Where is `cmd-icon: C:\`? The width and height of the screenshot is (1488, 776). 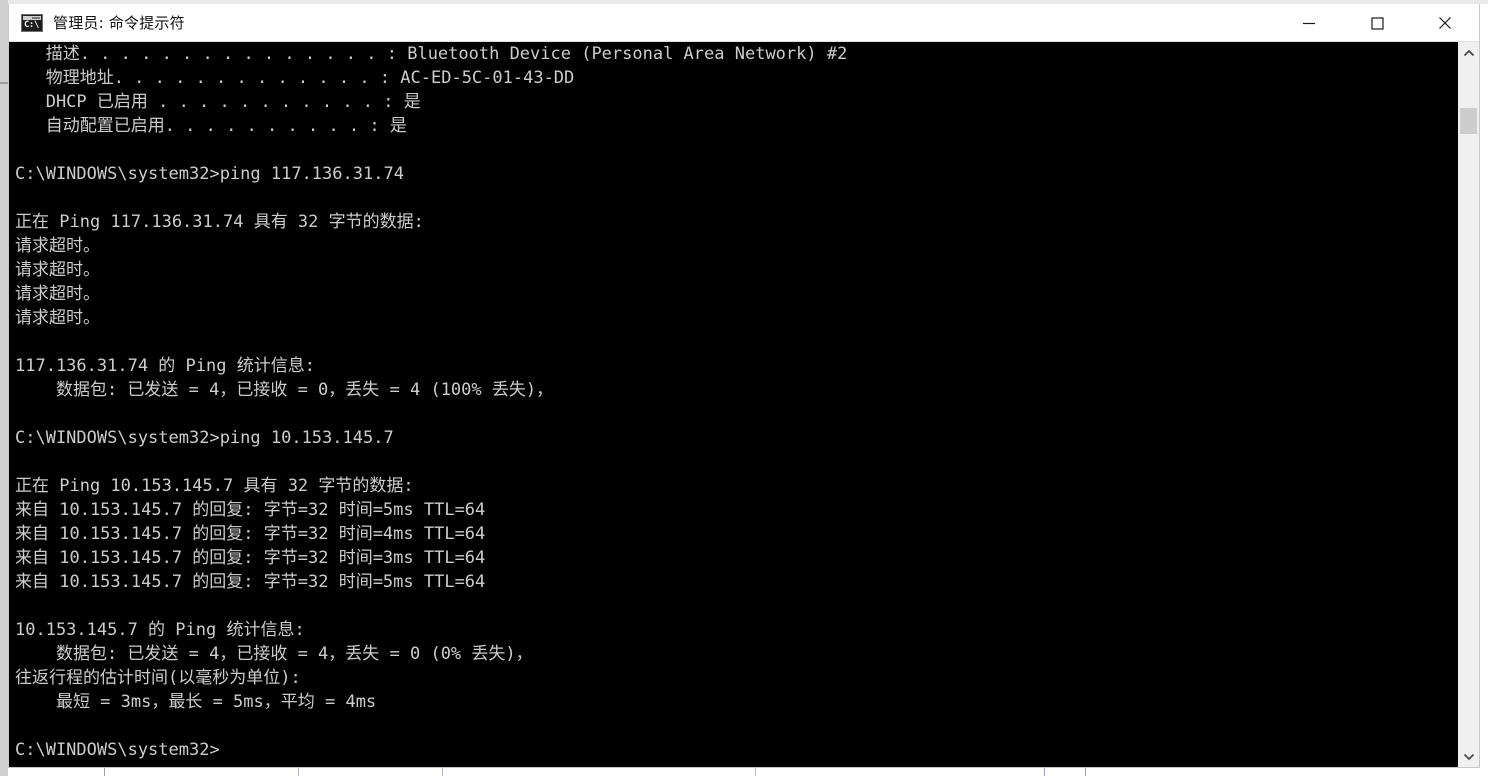
cmd-icon: C:\ is located at coordinates (32, 22).